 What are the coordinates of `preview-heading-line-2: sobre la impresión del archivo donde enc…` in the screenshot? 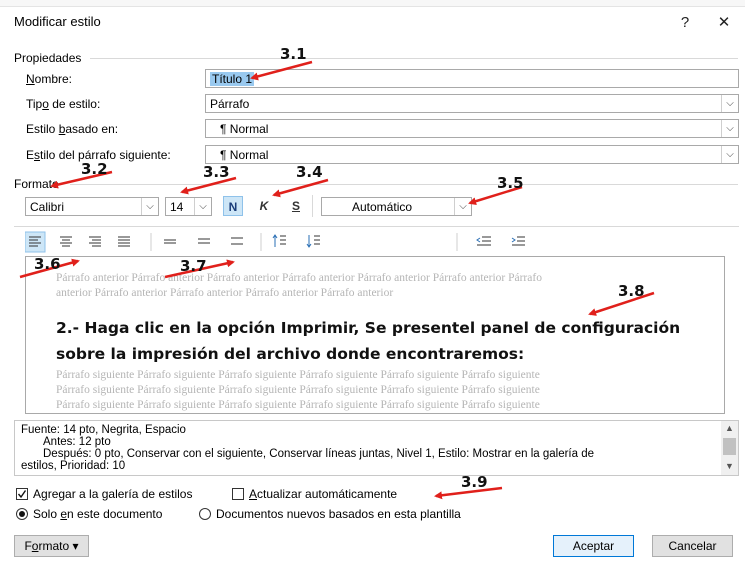 It's located at (290, 354).